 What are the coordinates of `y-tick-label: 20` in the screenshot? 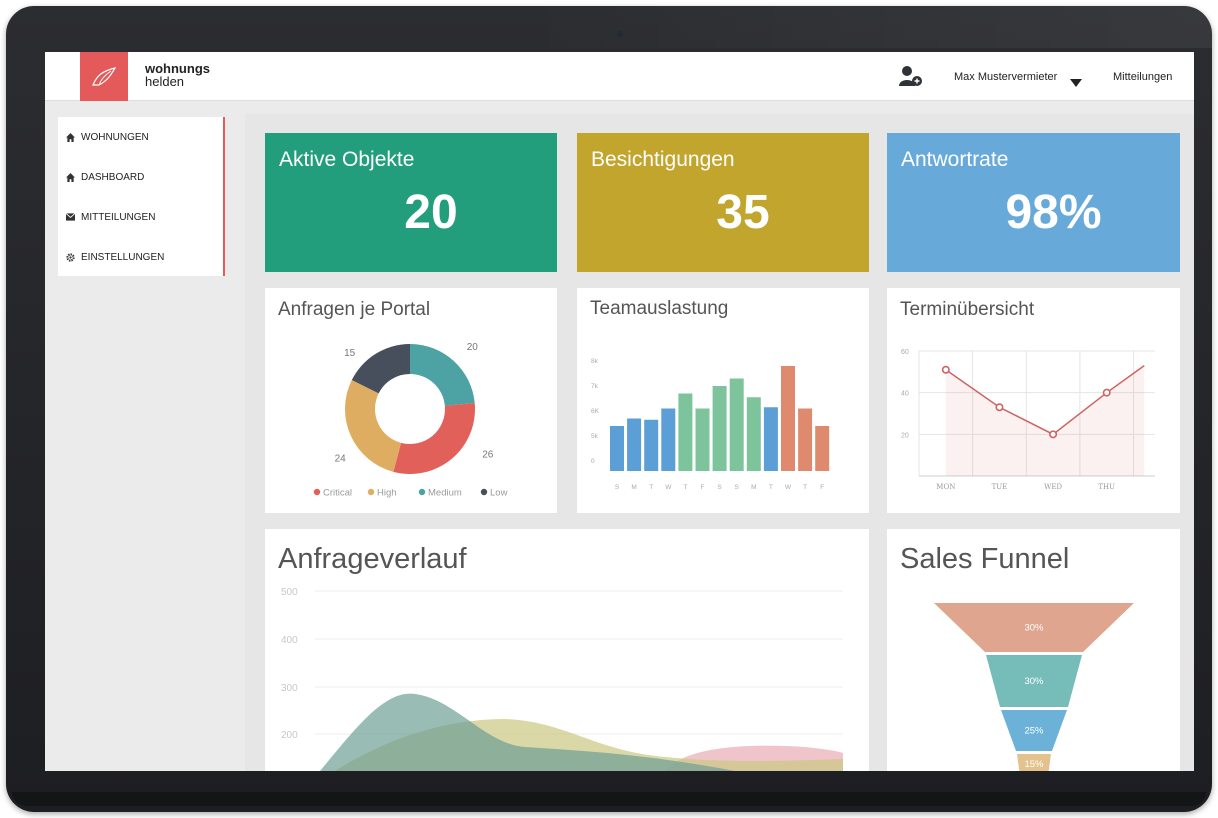 It's located at (905, 435).